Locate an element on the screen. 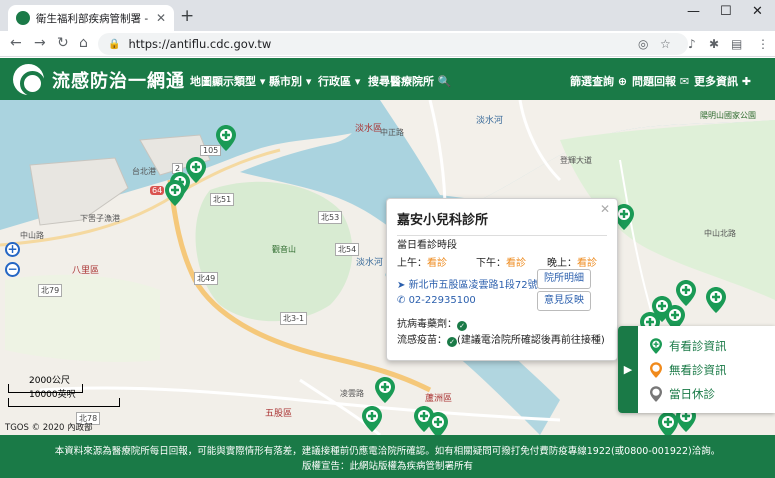  nav-map-type: 地圖顯示類型 ▾ is located at coordinates (227, 81).